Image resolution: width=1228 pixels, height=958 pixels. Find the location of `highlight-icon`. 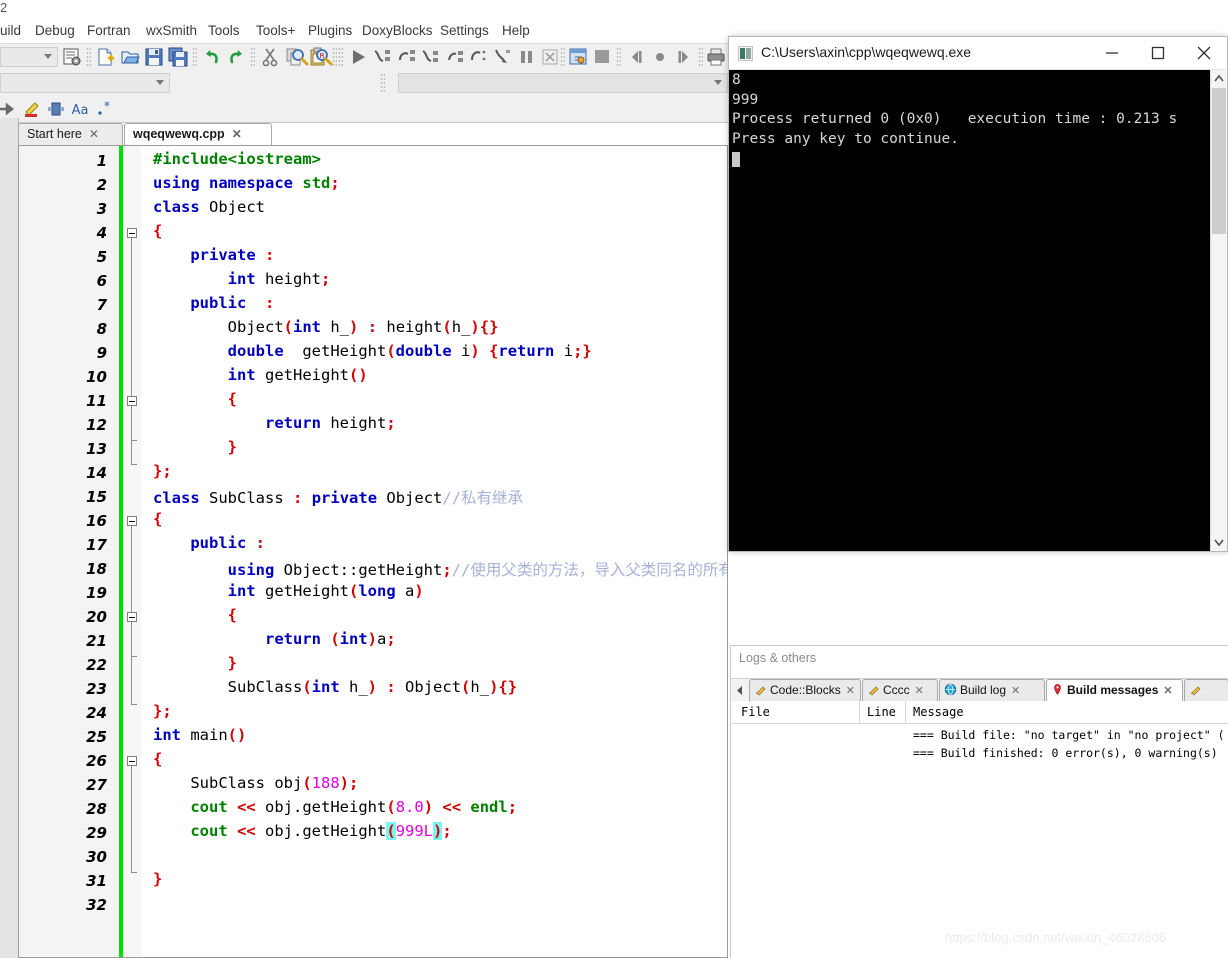

highlight-icon is located at coordinates (32, 109).